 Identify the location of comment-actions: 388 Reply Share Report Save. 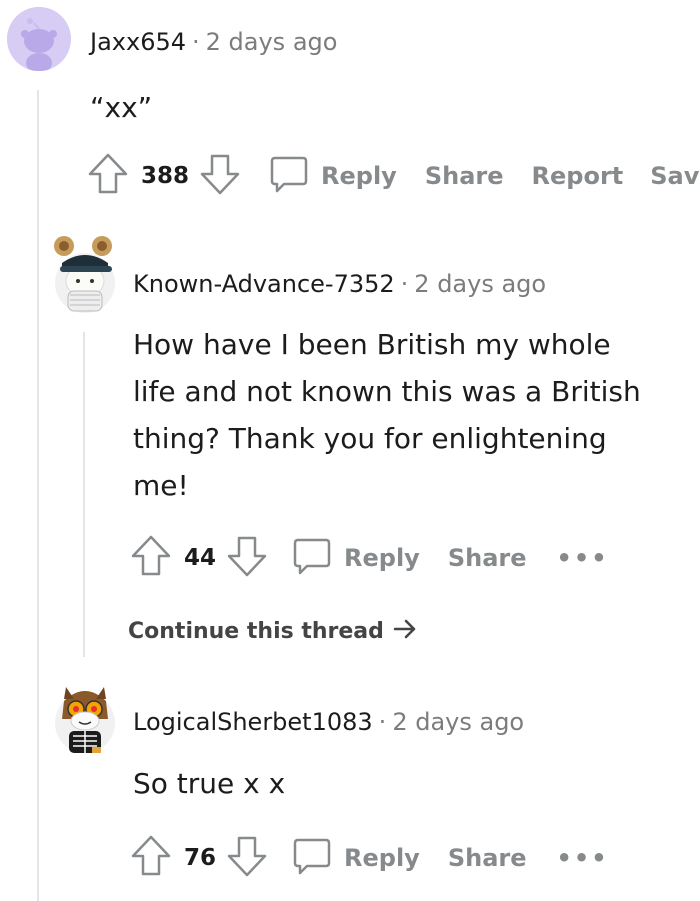
(393, 176).